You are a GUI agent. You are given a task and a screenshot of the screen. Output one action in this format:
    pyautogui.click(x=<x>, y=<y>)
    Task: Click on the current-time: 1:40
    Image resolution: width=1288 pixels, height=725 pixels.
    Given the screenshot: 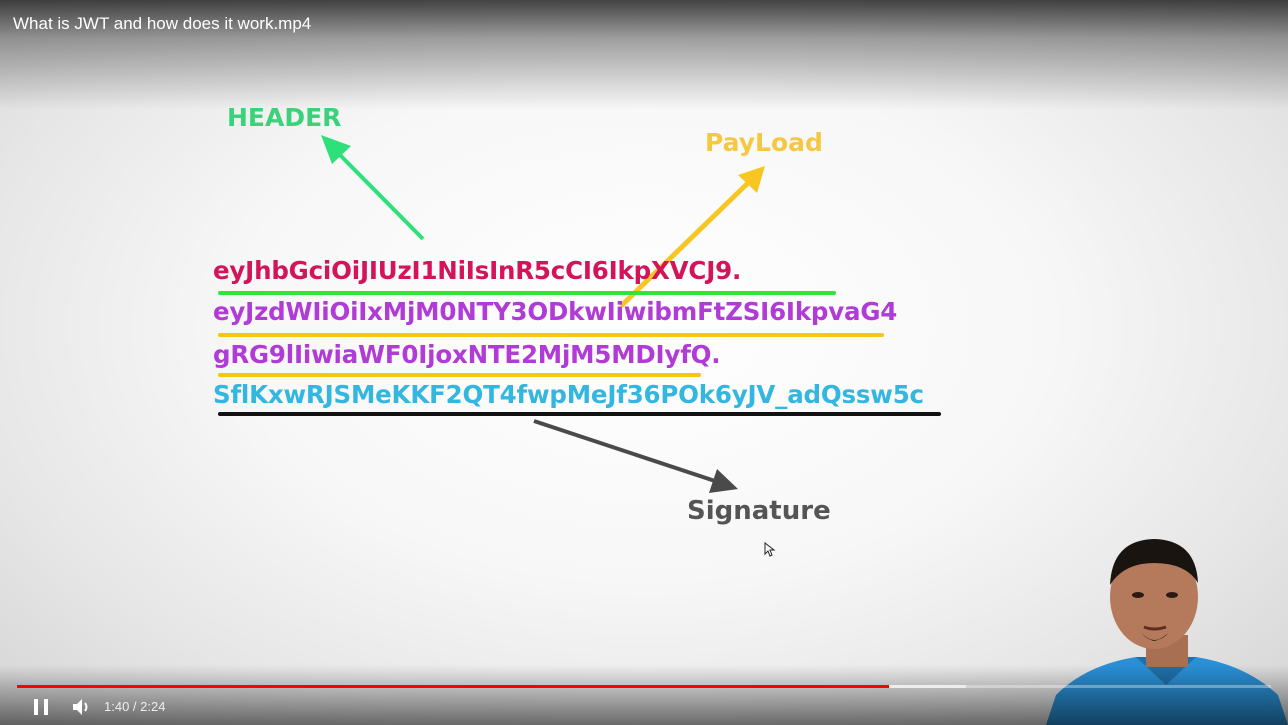 What is the action you would take?
    pyautogui.click(x=117, y=706)
    